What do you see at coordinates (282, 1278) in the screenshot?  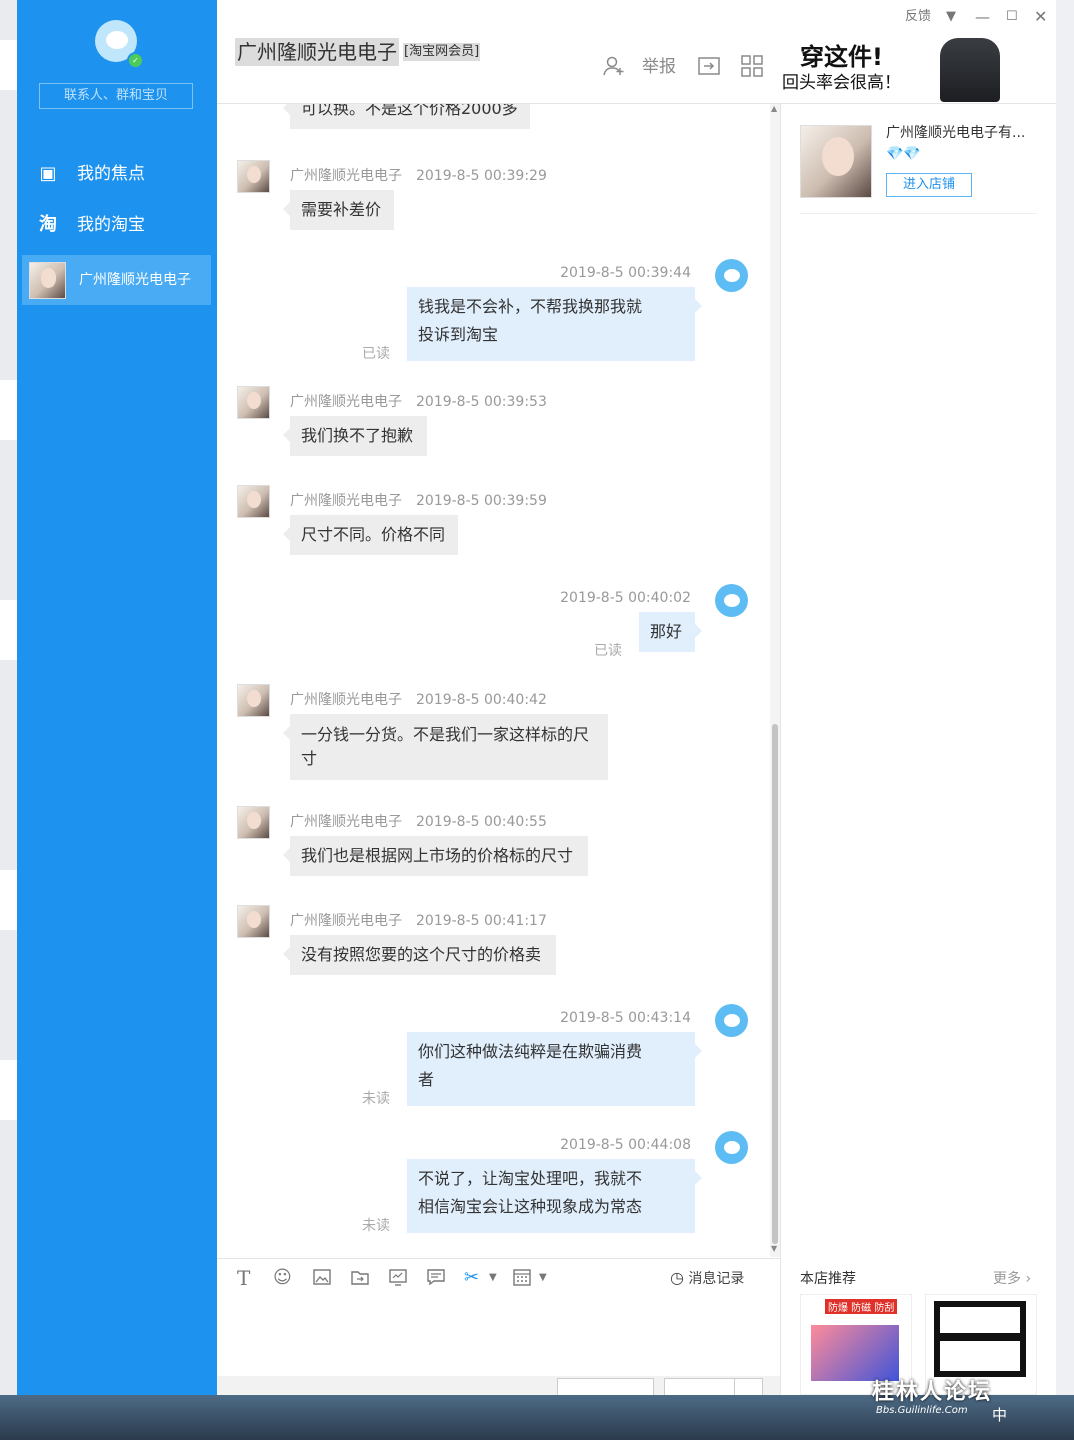 I see `emoji-icon: ☺` at bounding box center [282, 1278].